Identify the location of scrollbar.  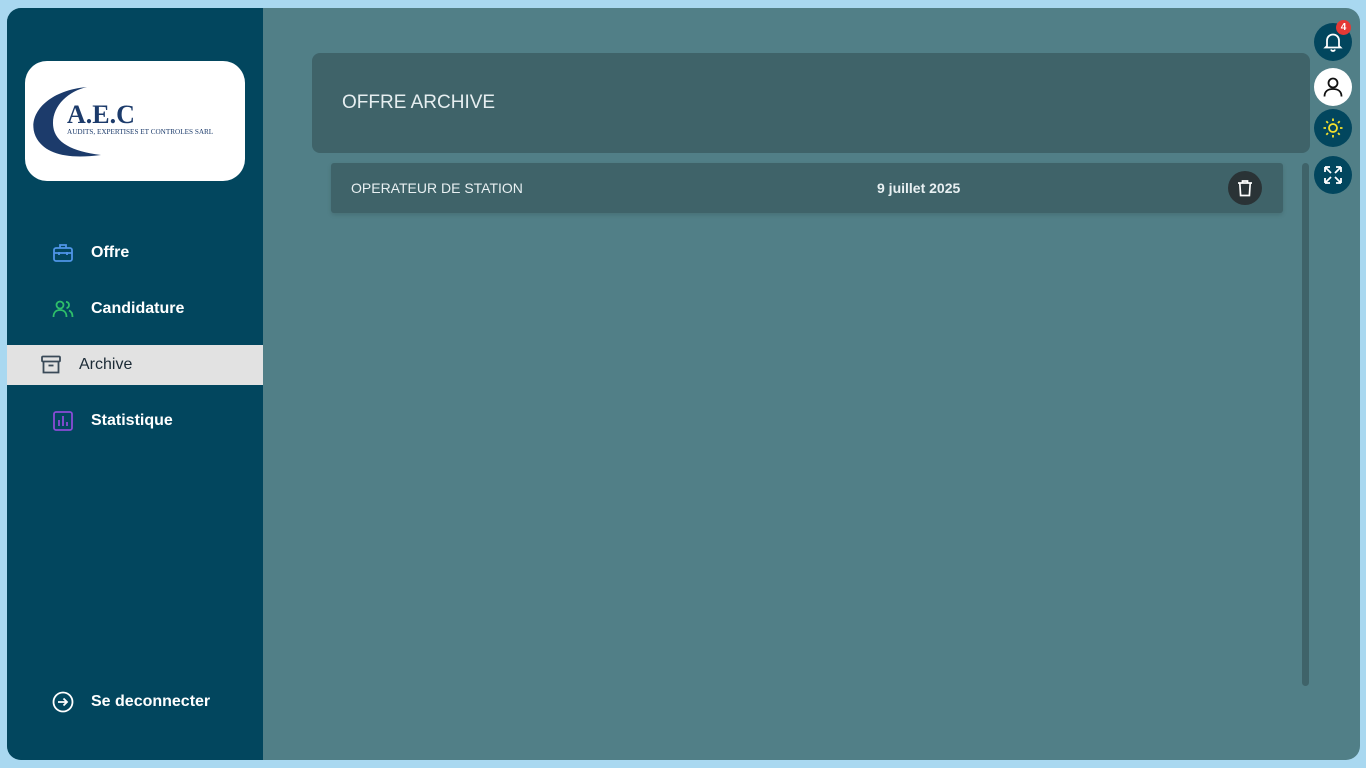
(1305, 424).